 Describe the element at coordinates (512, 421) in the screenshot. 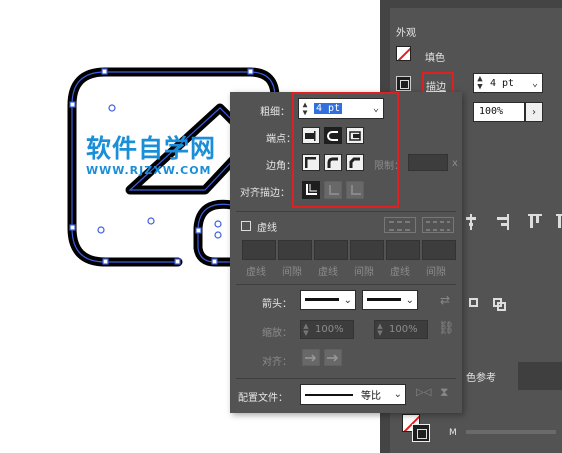

I see `panel-lower-area` at that location.